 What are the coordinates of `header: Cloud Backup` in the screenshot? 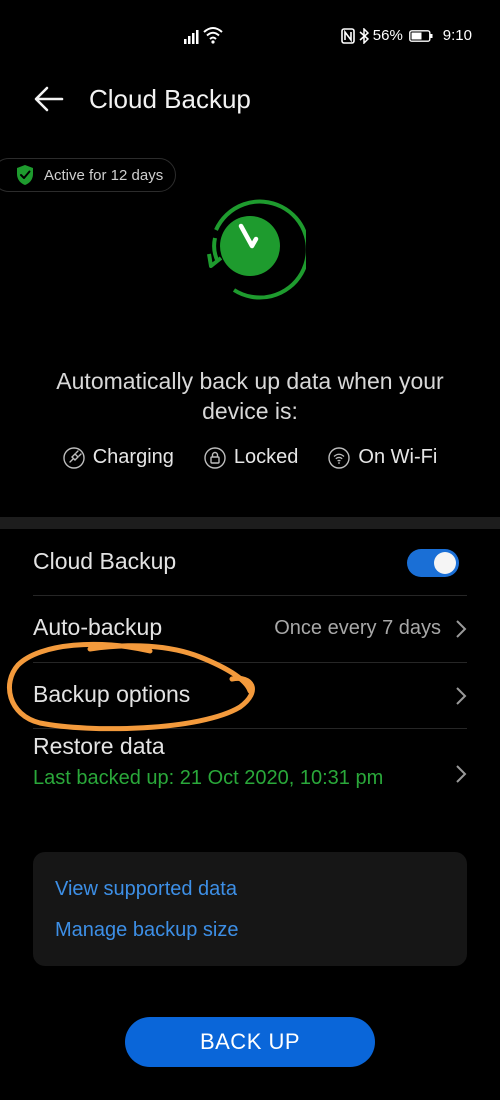 It's located at (250, 100).